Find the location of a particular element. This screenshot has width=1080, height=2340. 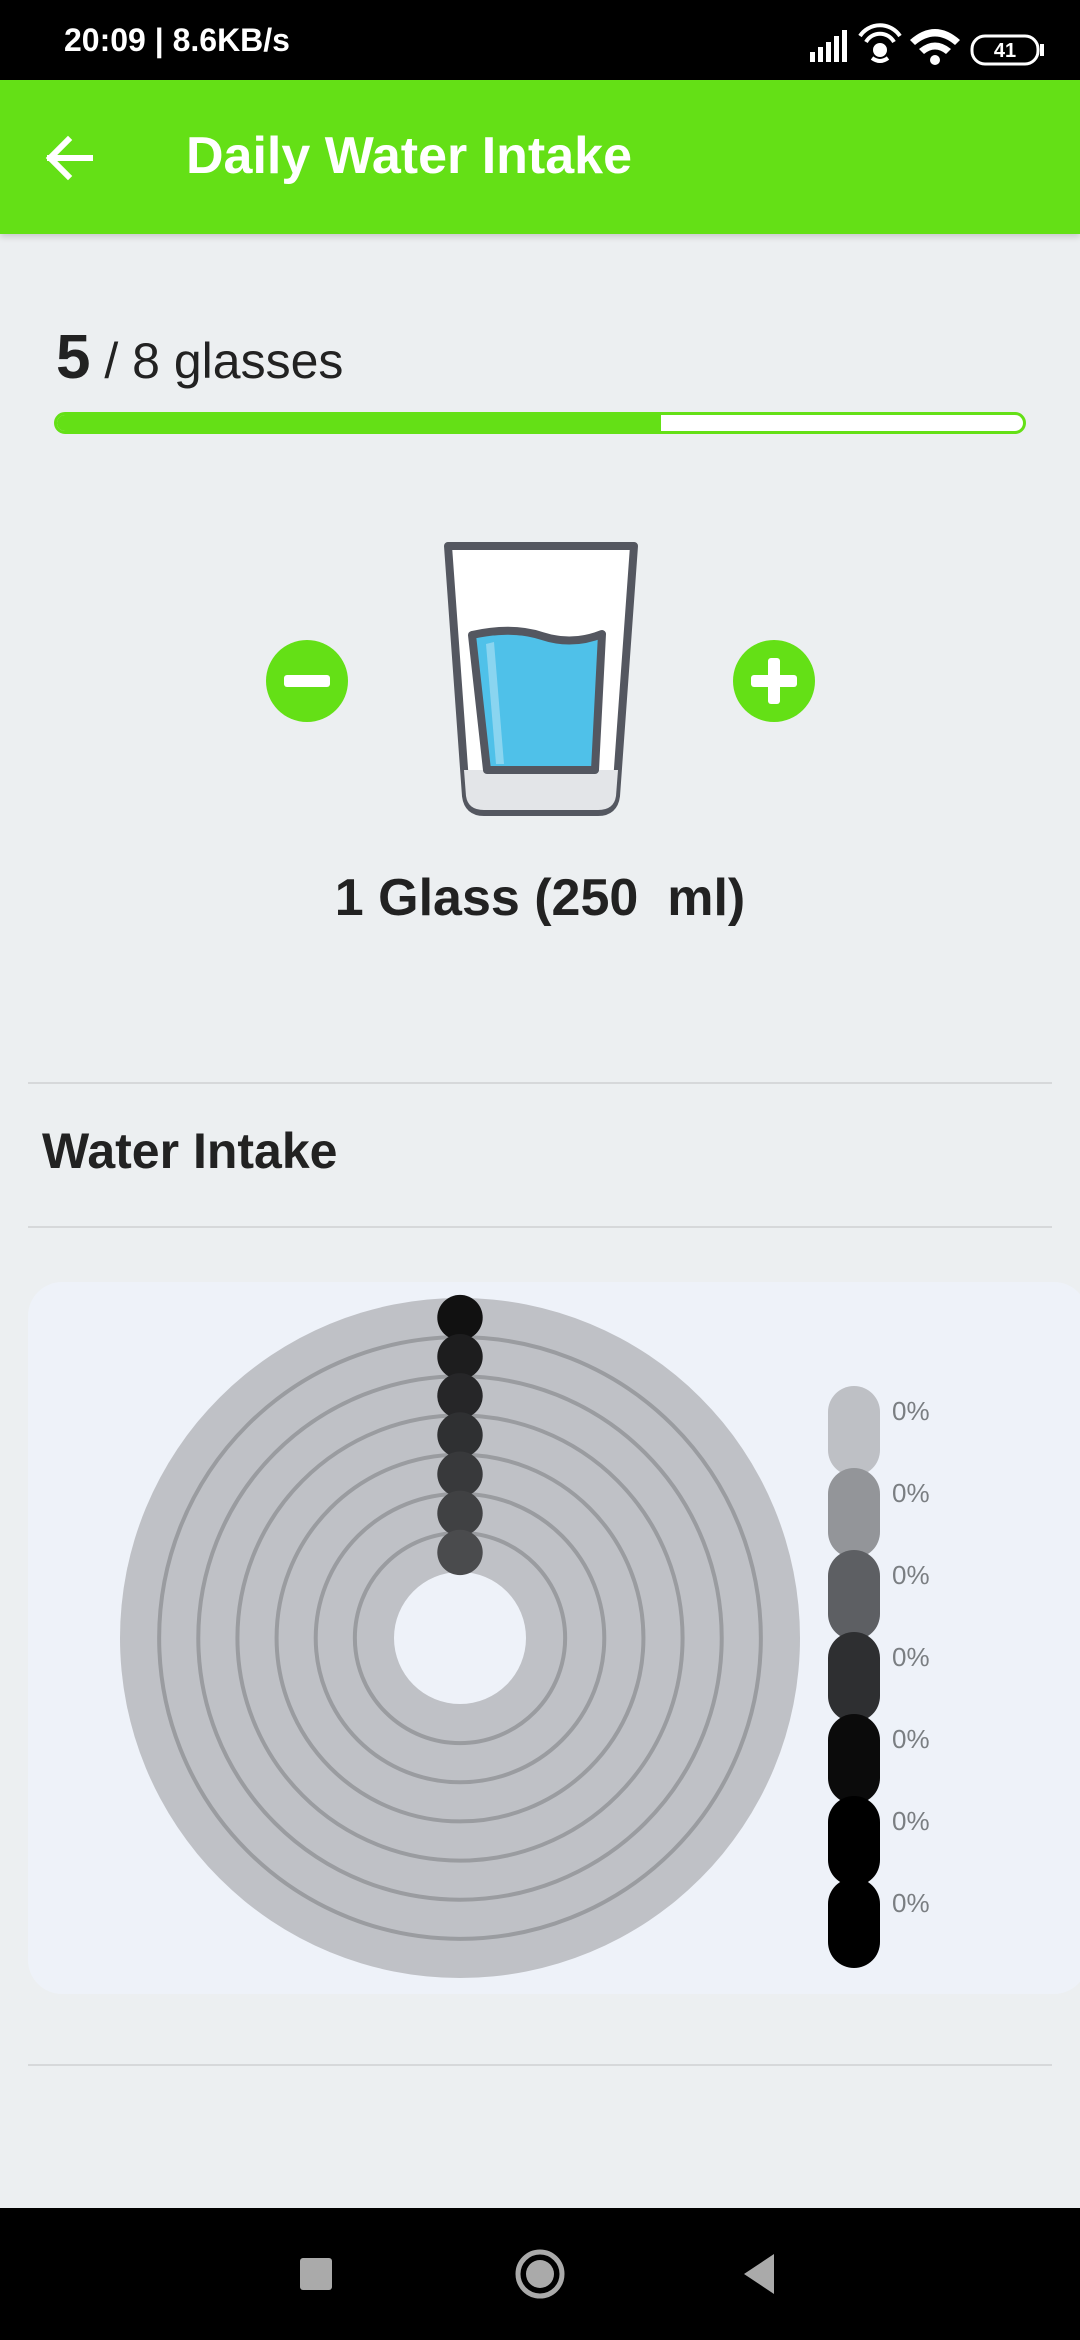

hotspot-icon is located at coordinates (880, 43).